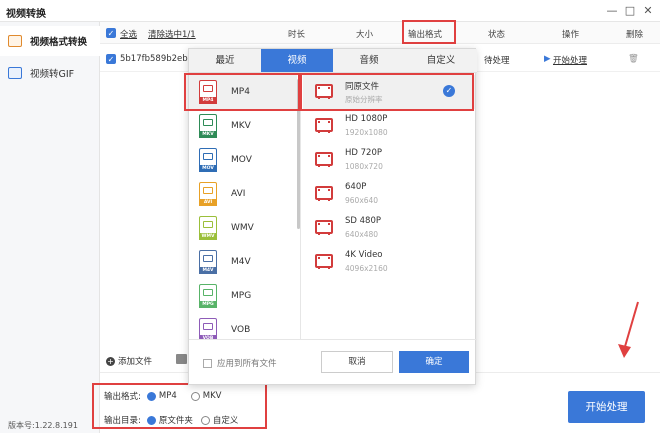 The width and height of the screenshot is (660, 433). I want to click on format-name: M4V, so click(241, 262).